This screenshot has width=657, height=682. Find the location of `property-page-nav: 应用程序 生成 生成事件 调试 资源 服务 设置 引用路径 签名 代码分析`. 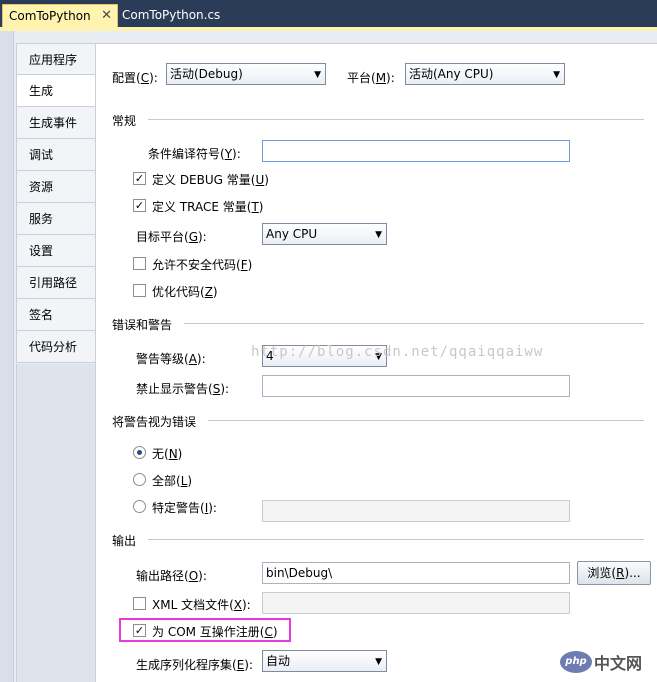

property-page-nav: 应用程序 生成 生成事件 调试 资源 服务 设置 引用路径 签名 代码分析 is located at coordinates (56, 203).